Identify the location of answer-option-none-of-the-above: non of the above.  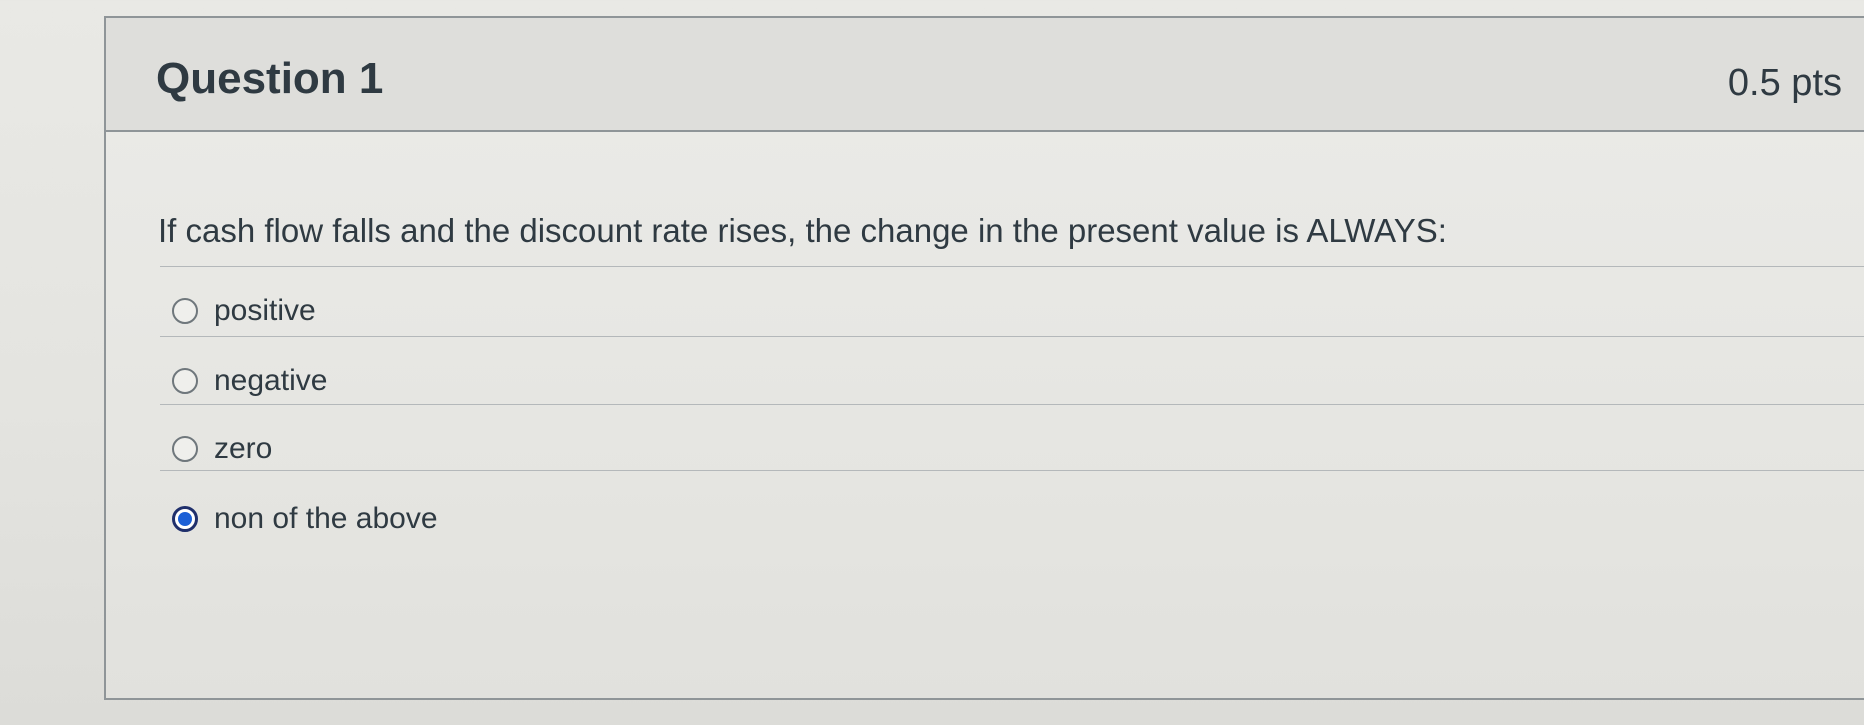
(305, 519).